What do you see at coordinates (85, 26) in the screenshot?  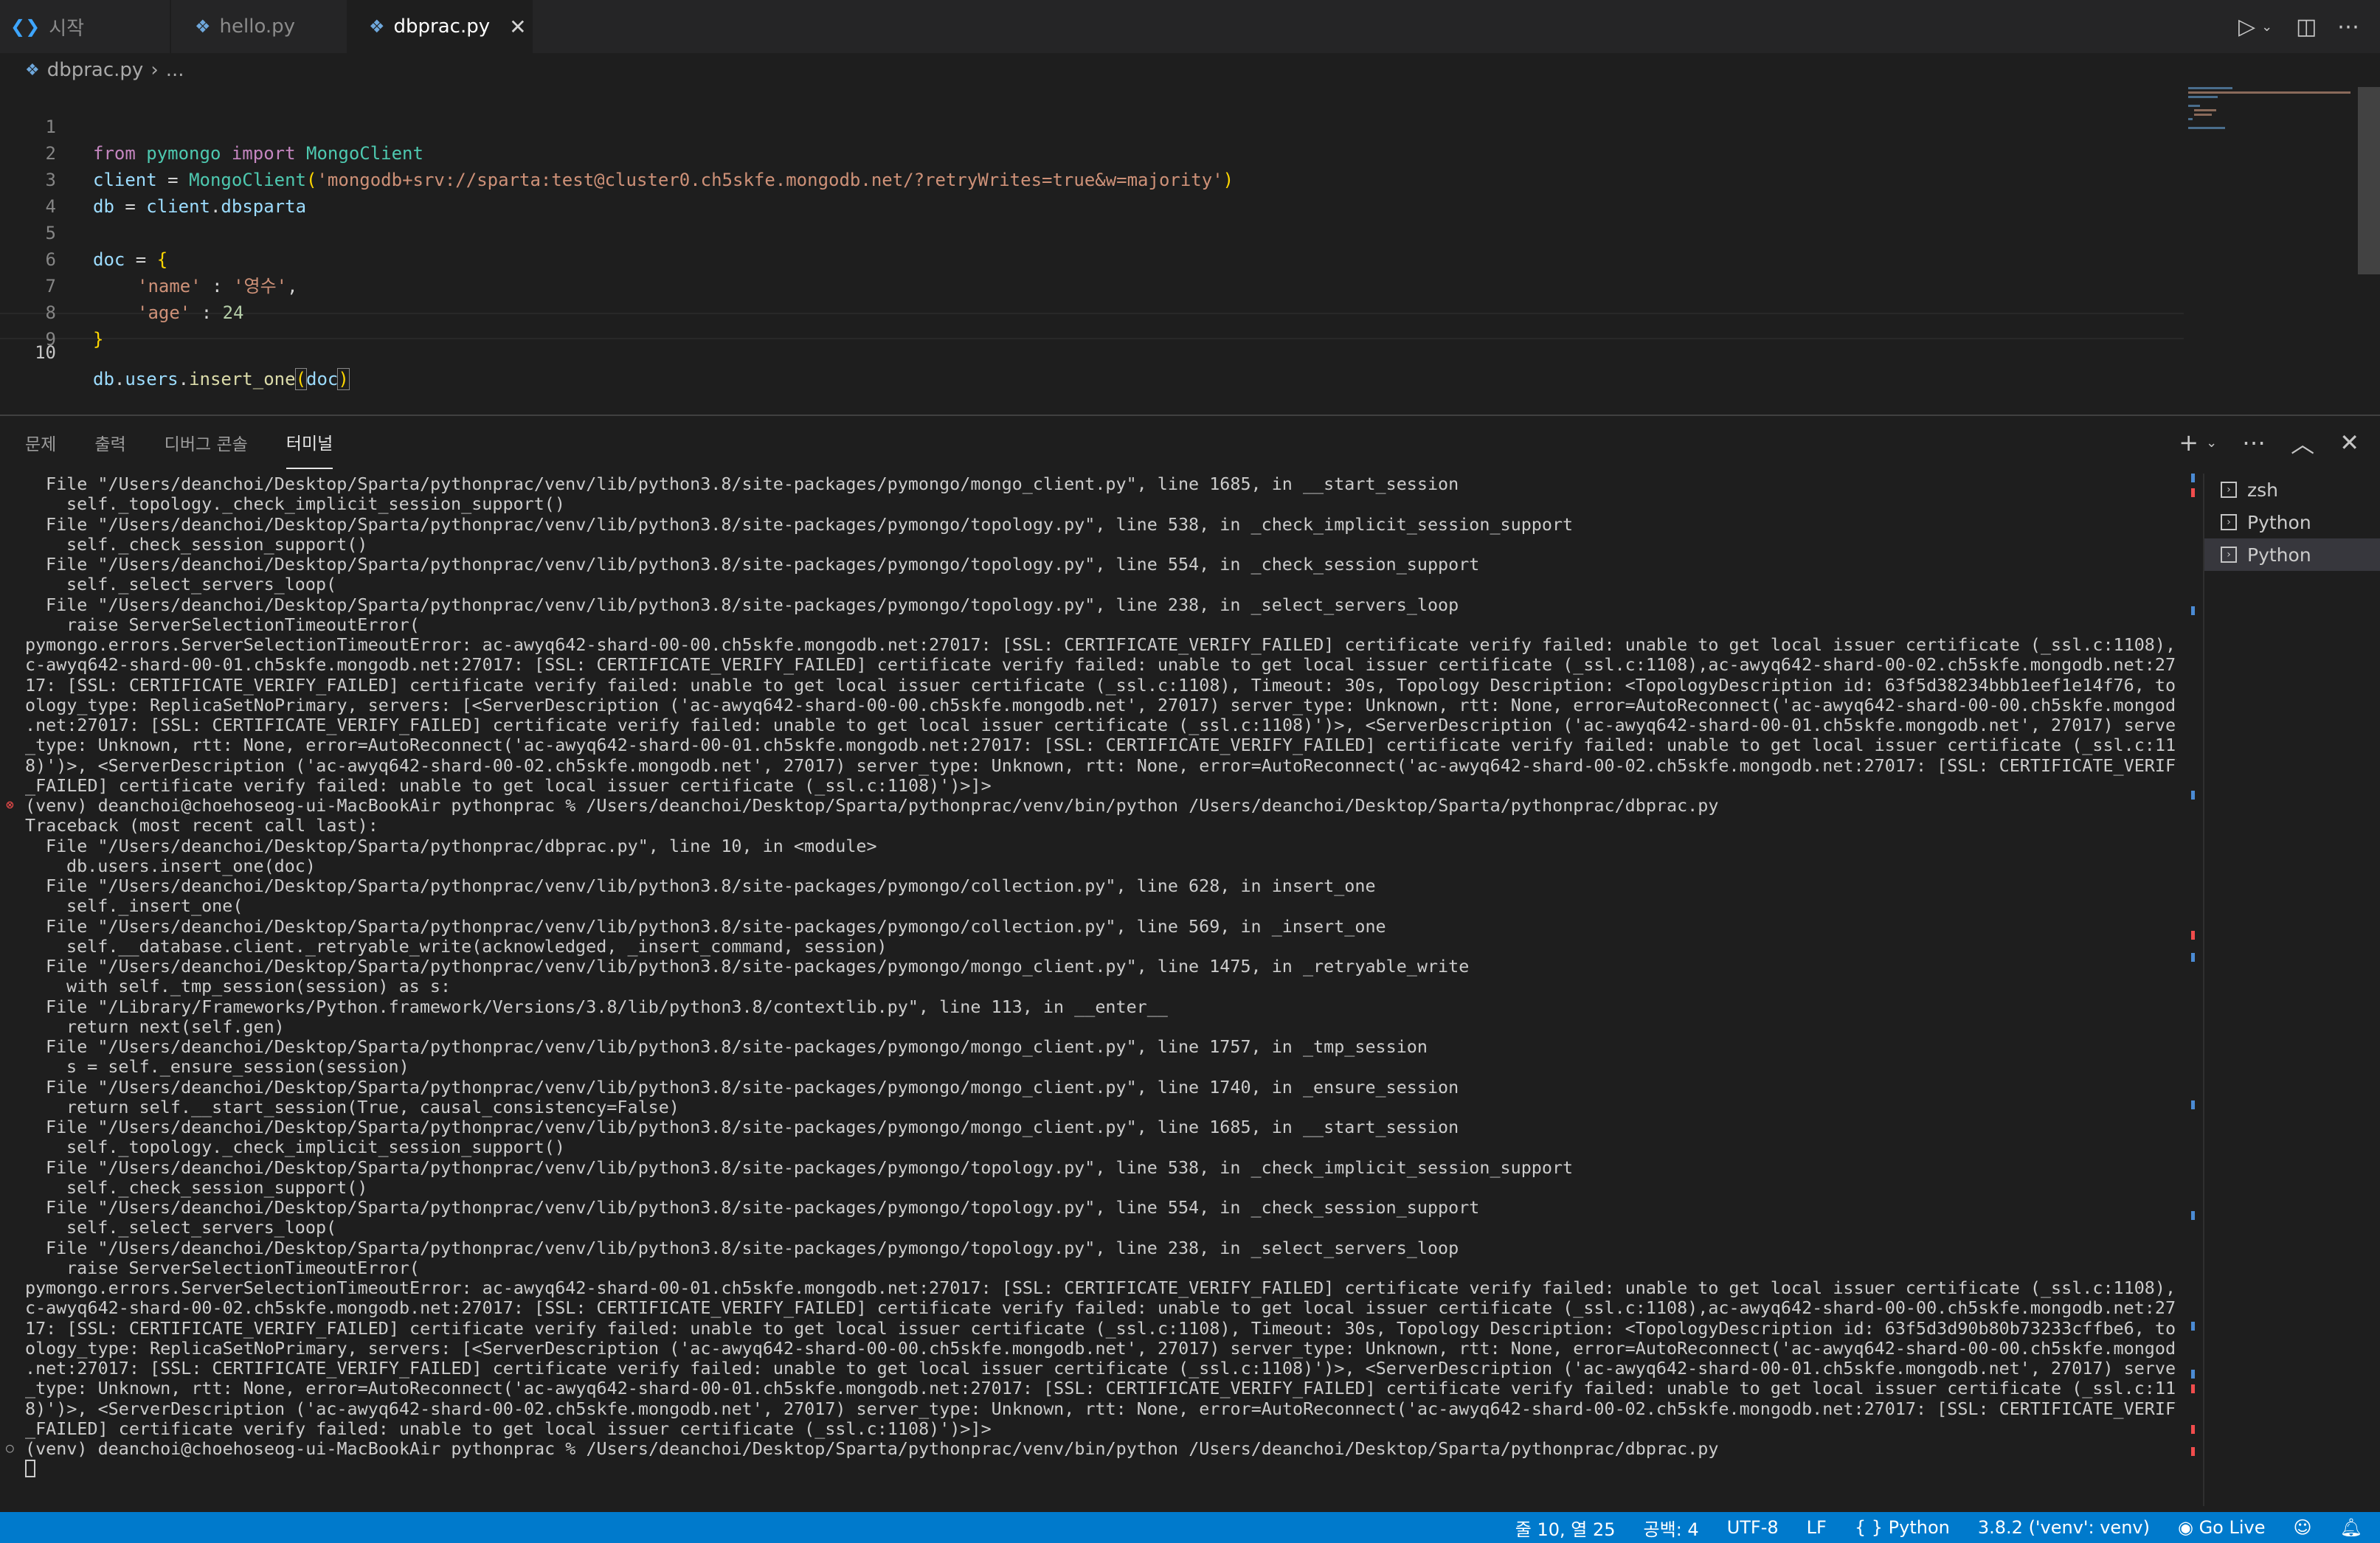 I see `tab-welcome: ❮❯ 시작` at bounding box center [85, 26].